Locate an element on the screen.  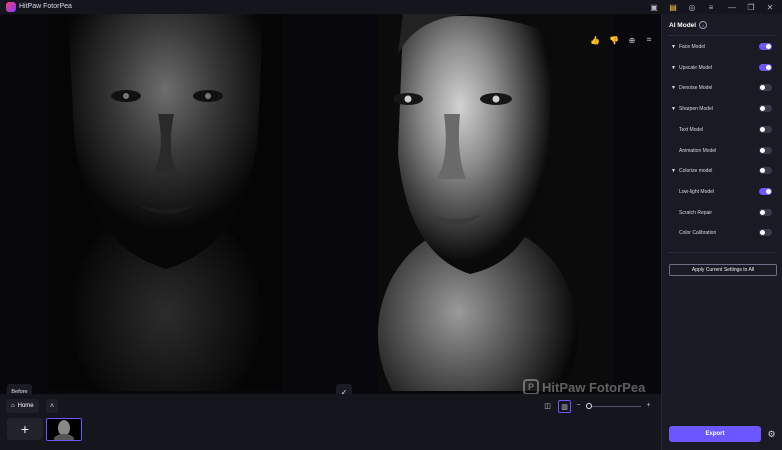
zoom-in-plus-icon: + is located at coordinates (648, 405).